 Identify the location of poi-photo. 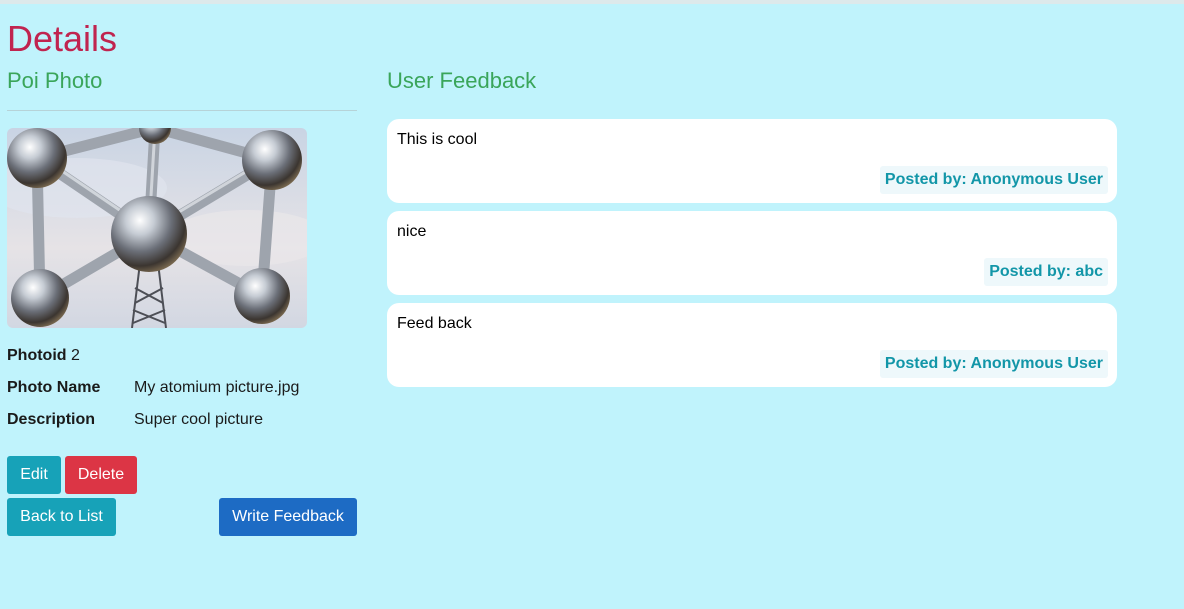
(157, 228).